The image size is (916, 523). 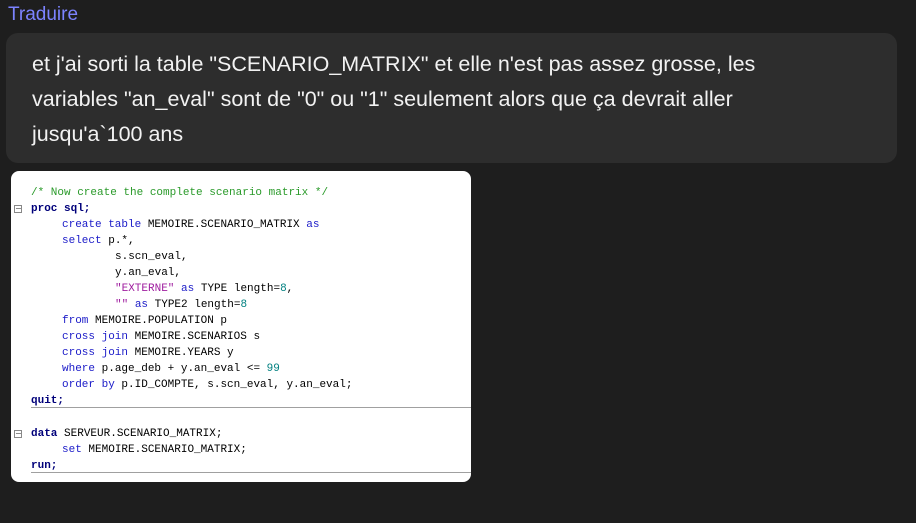 What do you see at coordinates (148, 273) in the screenshot?
I see `code-col-an: y.an_eval,` at bounding box center [148, 273].